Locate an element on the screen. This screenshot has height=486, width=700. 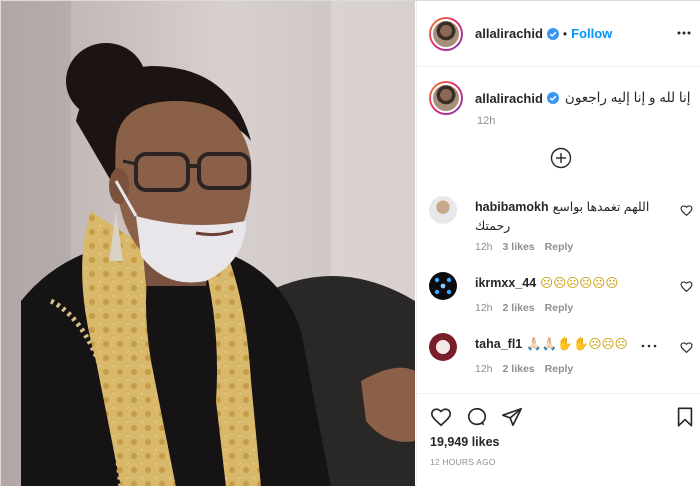
author-avatar is located at coordinates (446, 33).